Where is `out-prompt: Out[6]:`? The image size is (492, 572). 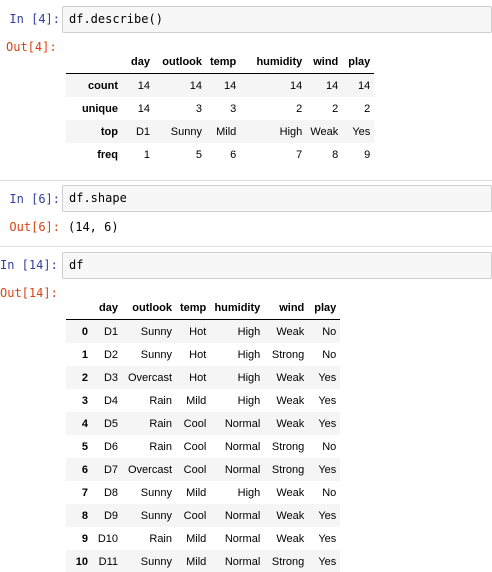 out-prompt: Out[6]: is located at coordinates (34, 227).